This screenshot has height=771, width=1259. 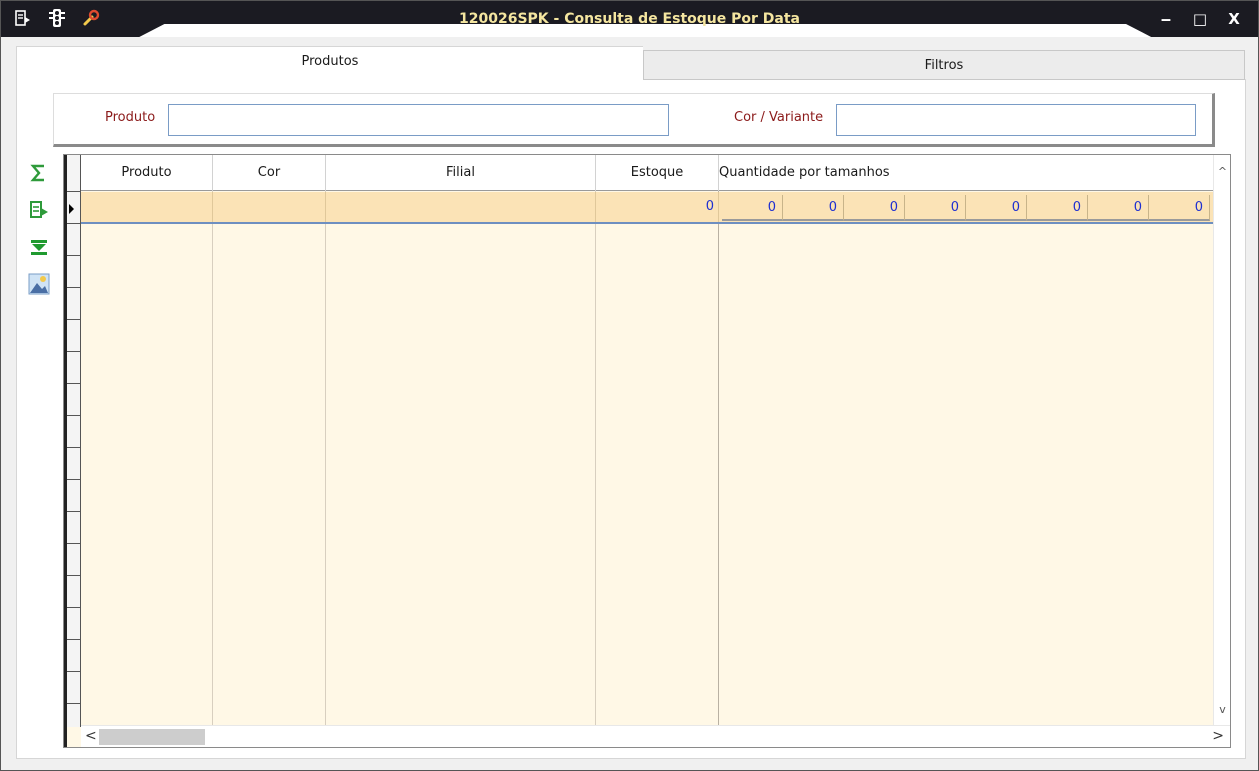 I want to click on scroll-right-icon: >, so click(x=1218, y=736).